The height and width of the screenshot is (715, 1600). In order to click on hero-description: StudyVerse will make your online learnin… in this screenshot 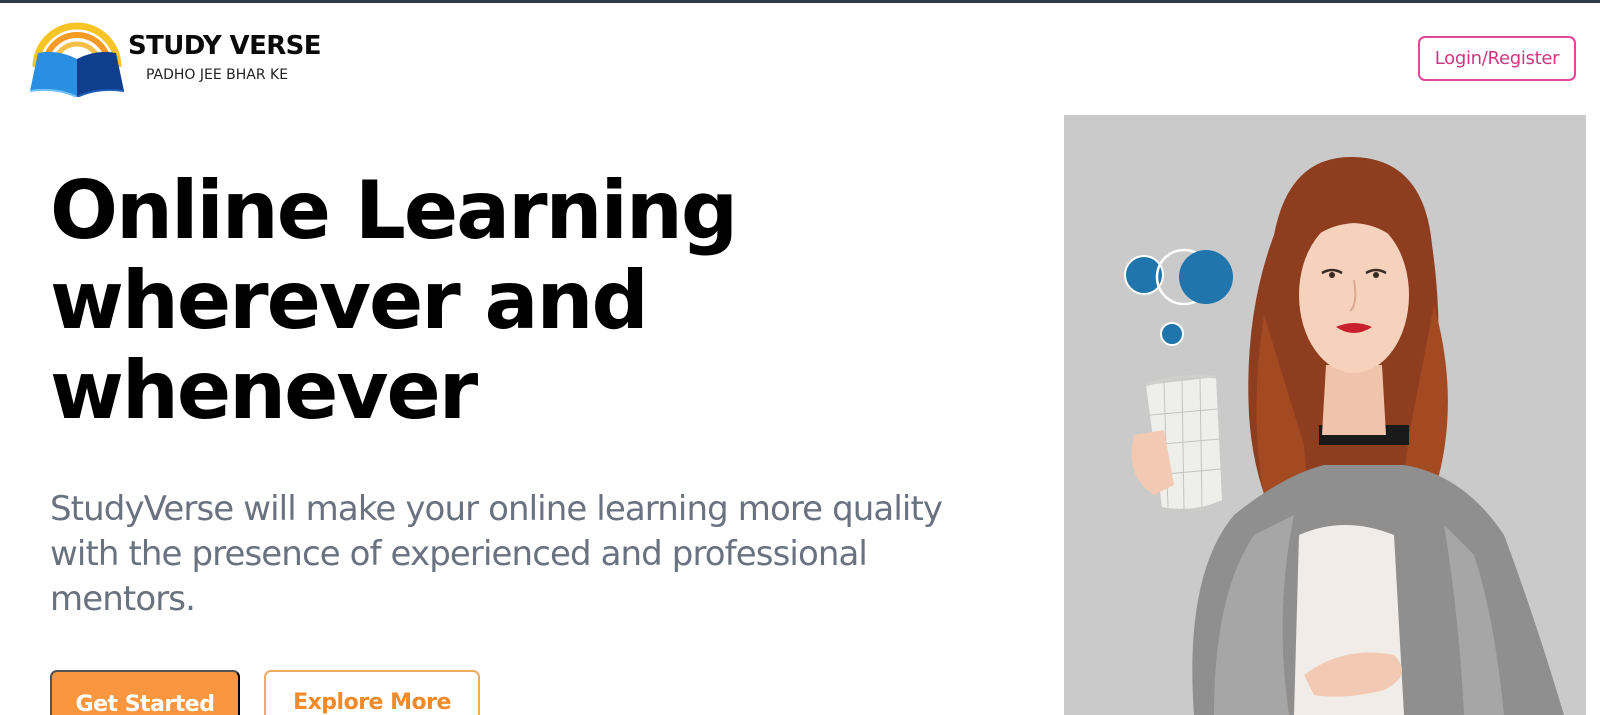, I will do `click(496, 554)`.